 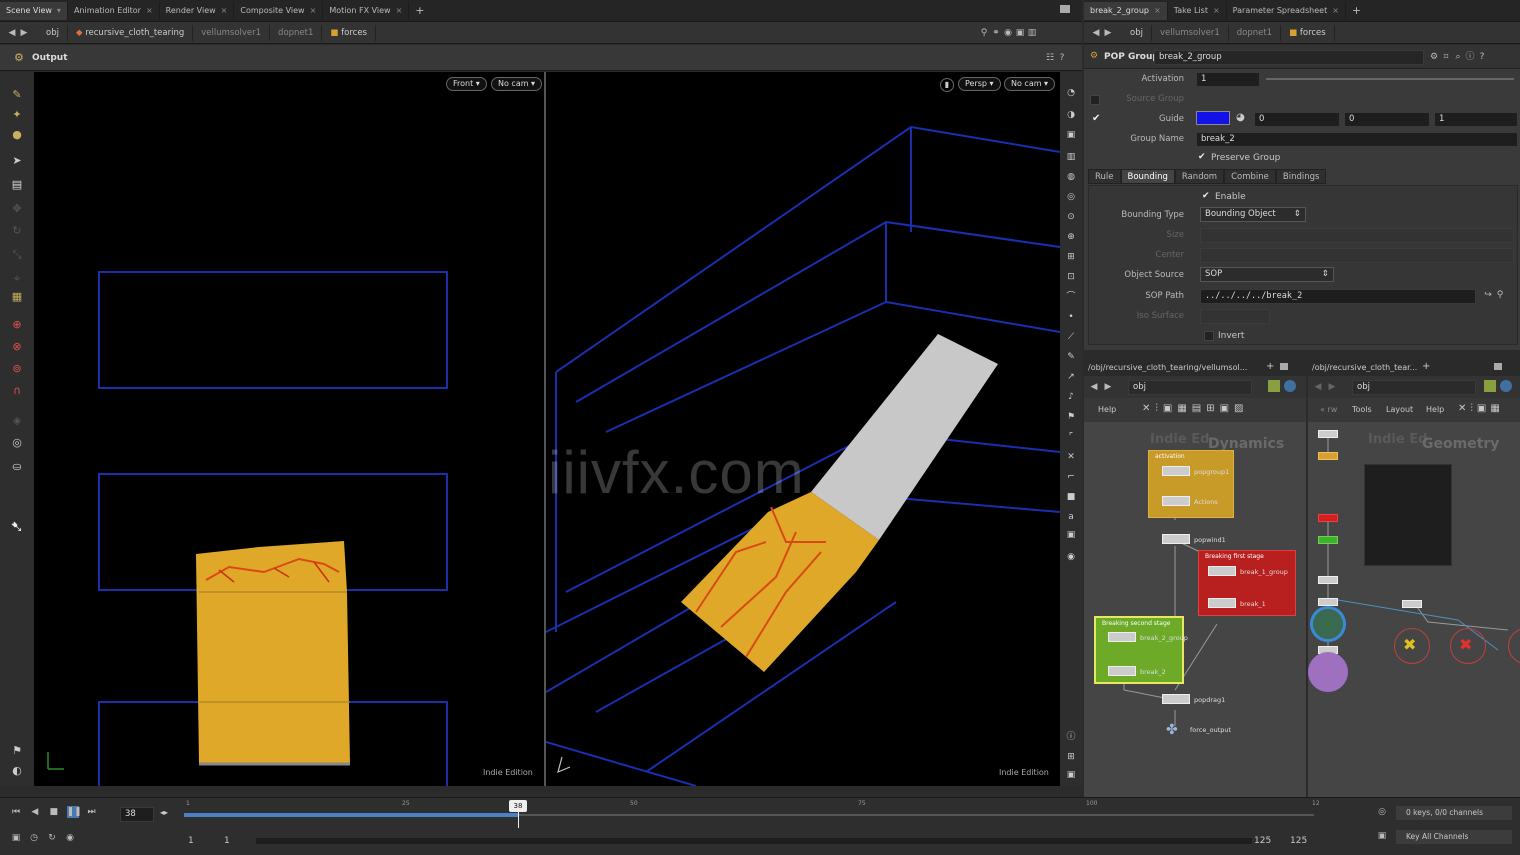 What do you see at coordinates (1250, 176) in the screenshot?
I see `tab-combine: Combine` at bounding box center [1250, 176].